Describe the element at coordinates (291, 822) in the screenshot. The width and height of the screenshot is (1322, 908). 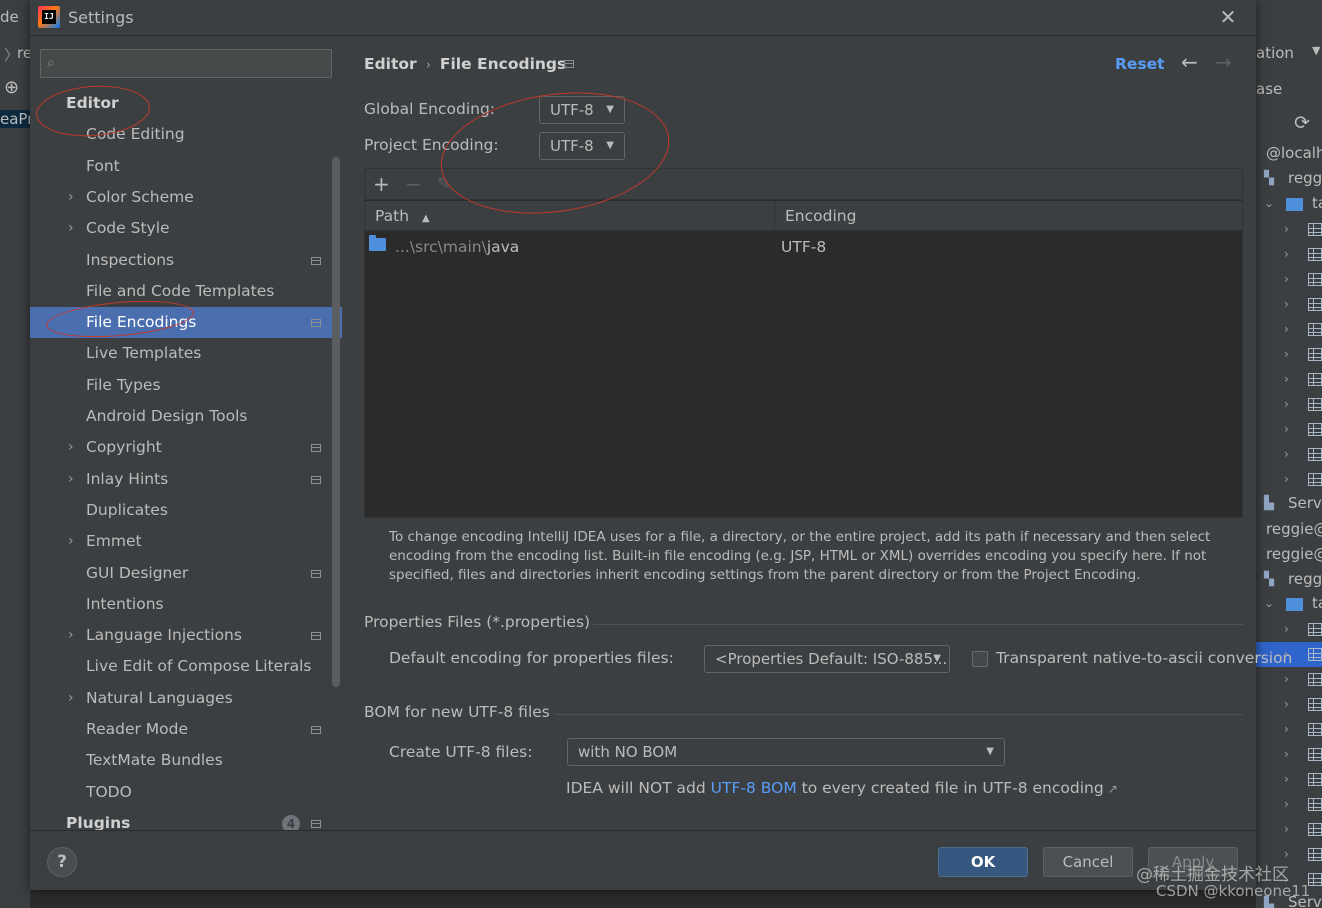
I see `plugin-update-badge: 4` at that location.